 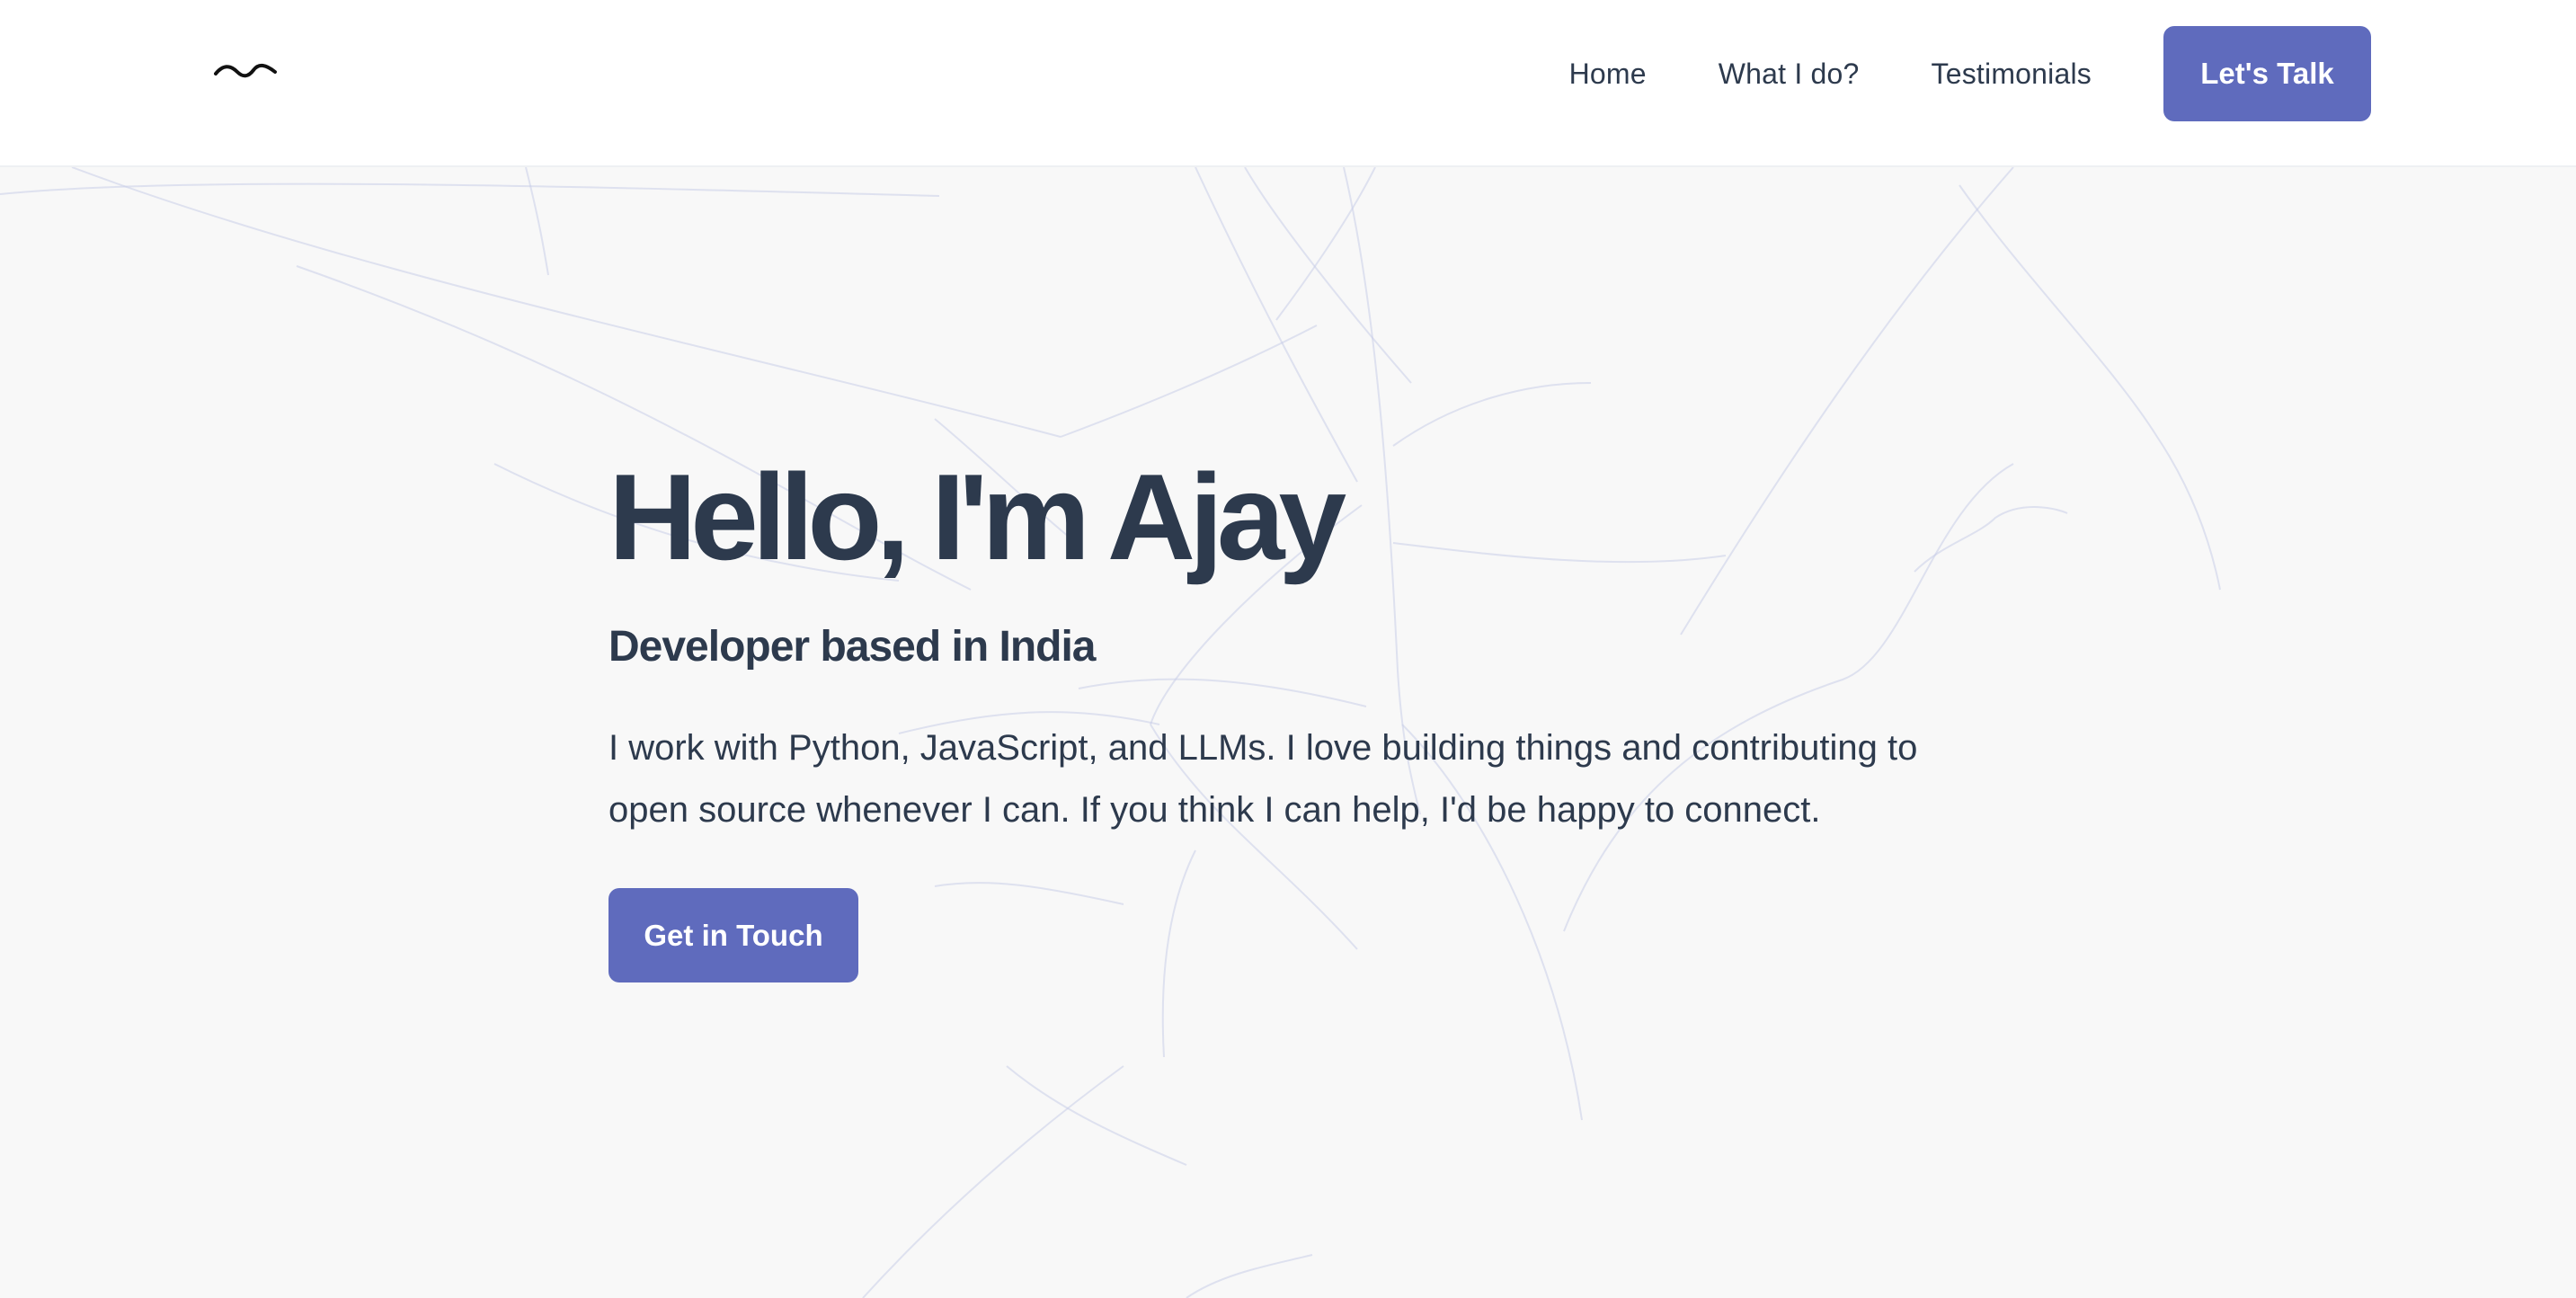 What do you see at coordinates (1789, 74) in the screenshot?
I see `nav-what-i-do-link: What I do?` at bounding box center [1789, 74].